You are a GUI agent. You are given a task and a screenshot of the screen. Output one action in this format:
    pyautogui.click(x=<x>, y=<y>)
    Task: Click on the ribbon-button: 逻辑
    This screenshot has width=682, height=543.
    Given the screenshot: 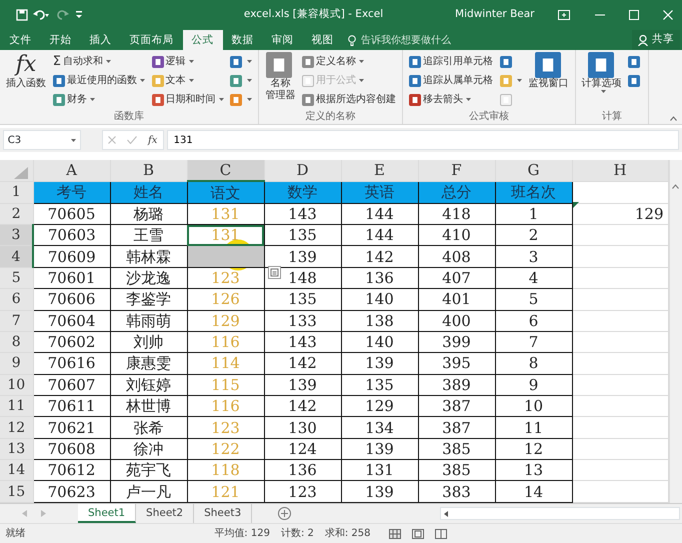 What is the action you would take?
    pyautogui.click(x=188, y=61)
    